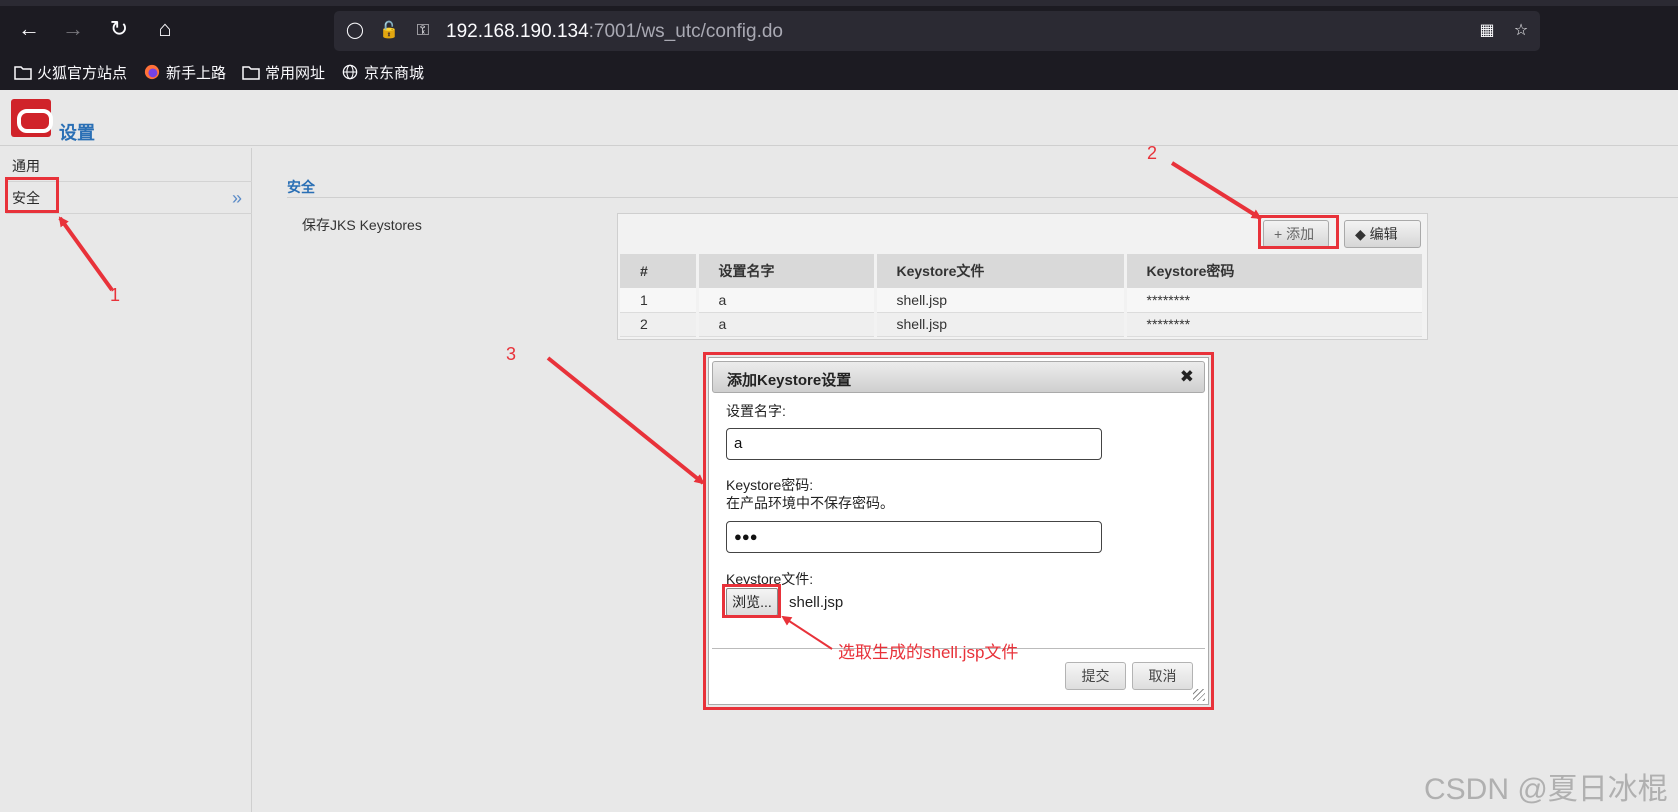 The image size is (1678, 812). Describe the element at coordinates (26, 166) in the screenshot. I see `sidebar-item-label: 通用` at that location.